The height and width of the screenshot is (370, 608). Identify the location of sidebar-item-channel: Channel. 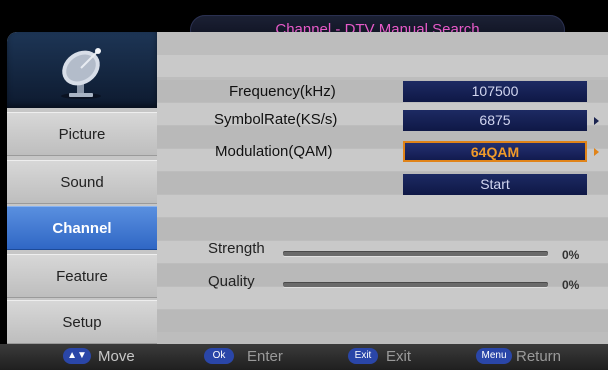
(82, 228).